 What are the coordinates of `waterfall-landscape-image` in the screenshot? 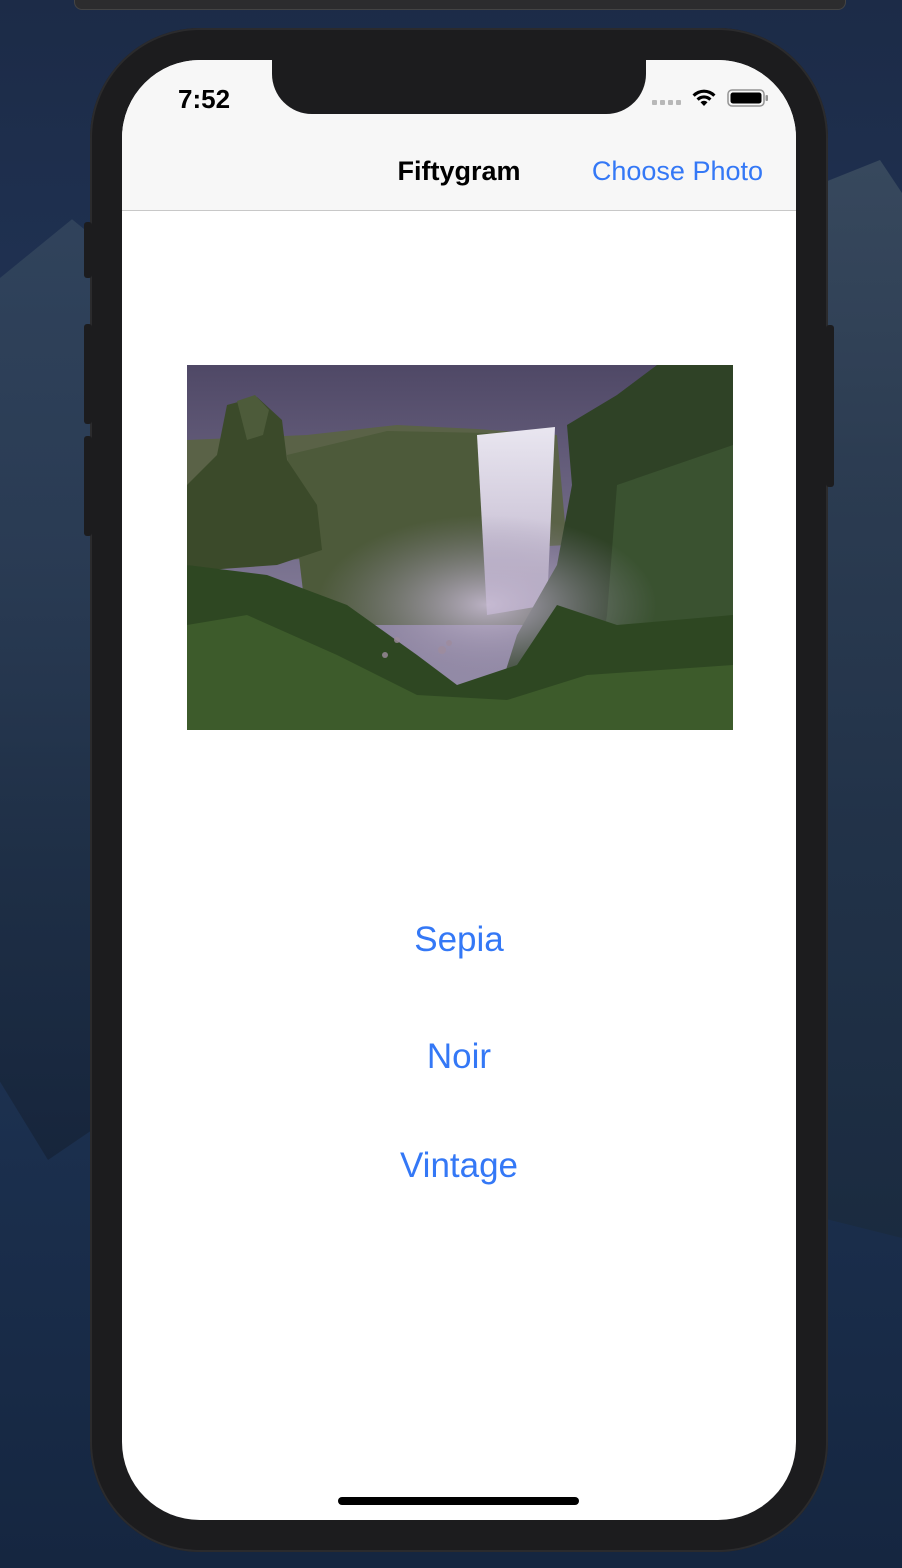 It's located at (460, 547).